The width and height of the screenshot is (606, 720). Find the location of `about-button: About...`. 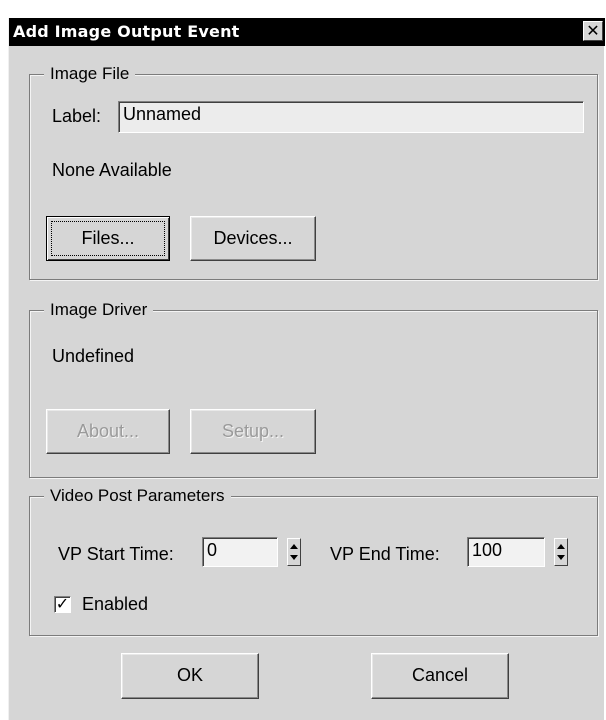

about-button: About... is located at coordinates (108, 431).